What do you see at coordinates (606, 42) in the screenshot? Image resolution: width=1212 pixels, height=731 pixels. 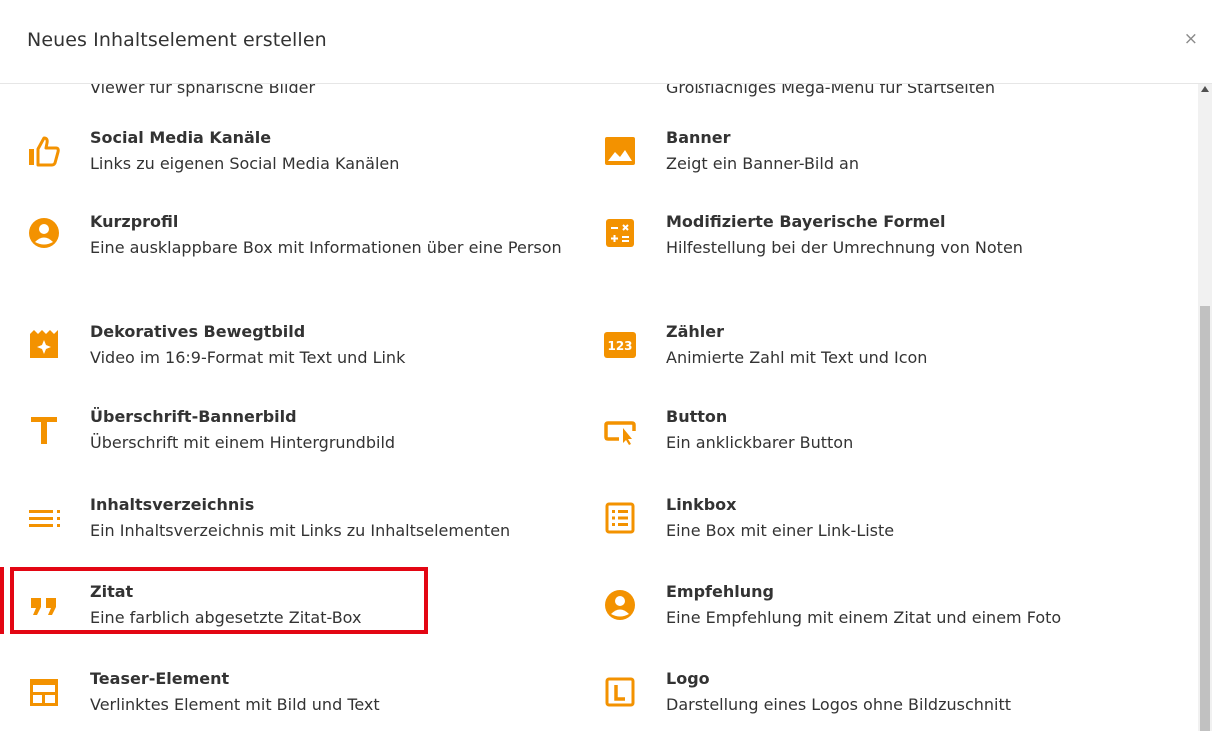 I see `dialog-header: Neues Inhaltselement erstellen ×` at bounding box center [606, 42].